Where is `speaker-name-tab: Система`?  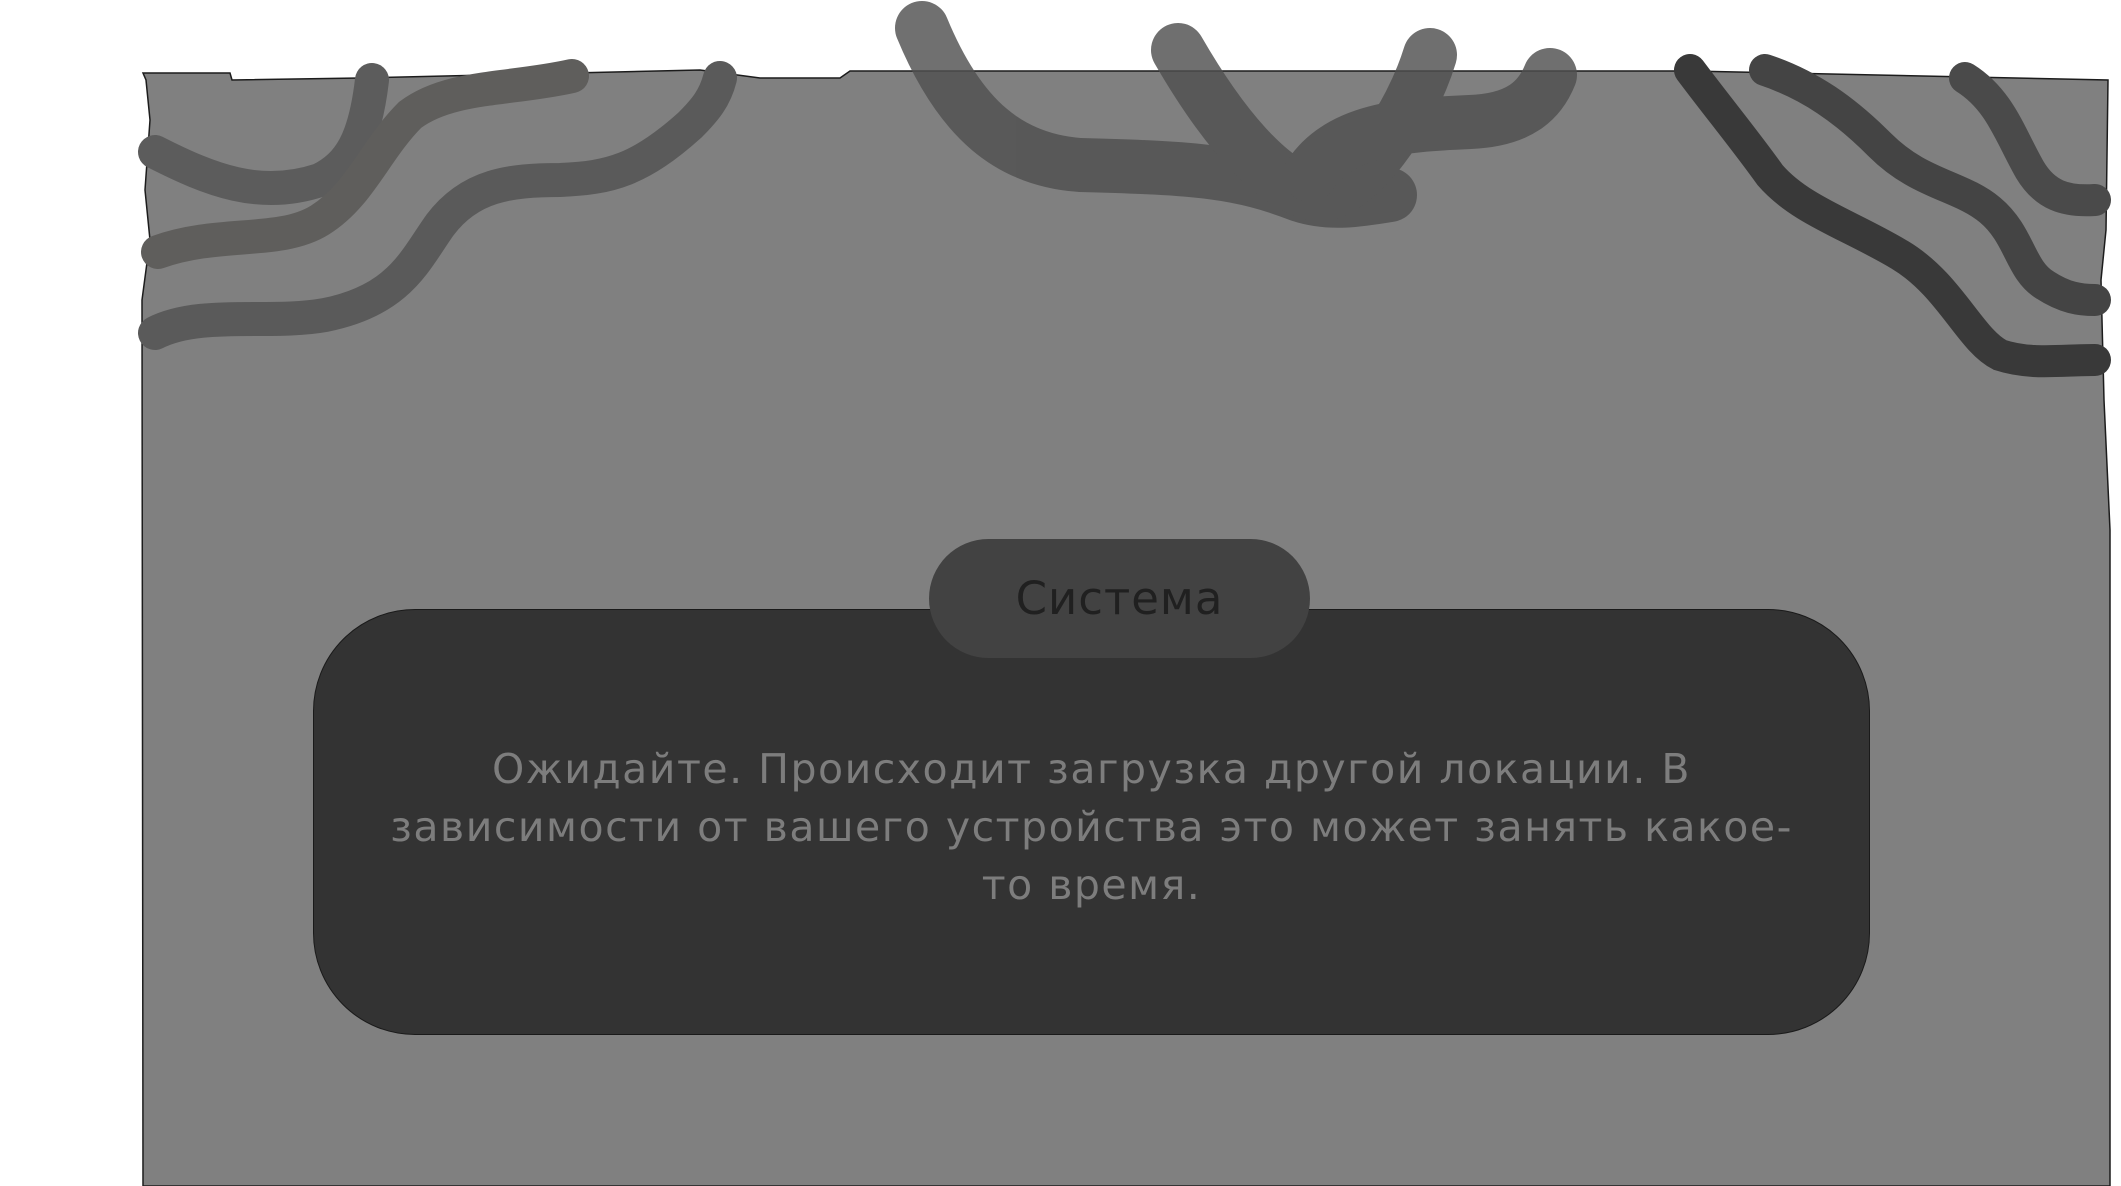 speaker-name-tab: Система is located at coordinates (1119, 598).